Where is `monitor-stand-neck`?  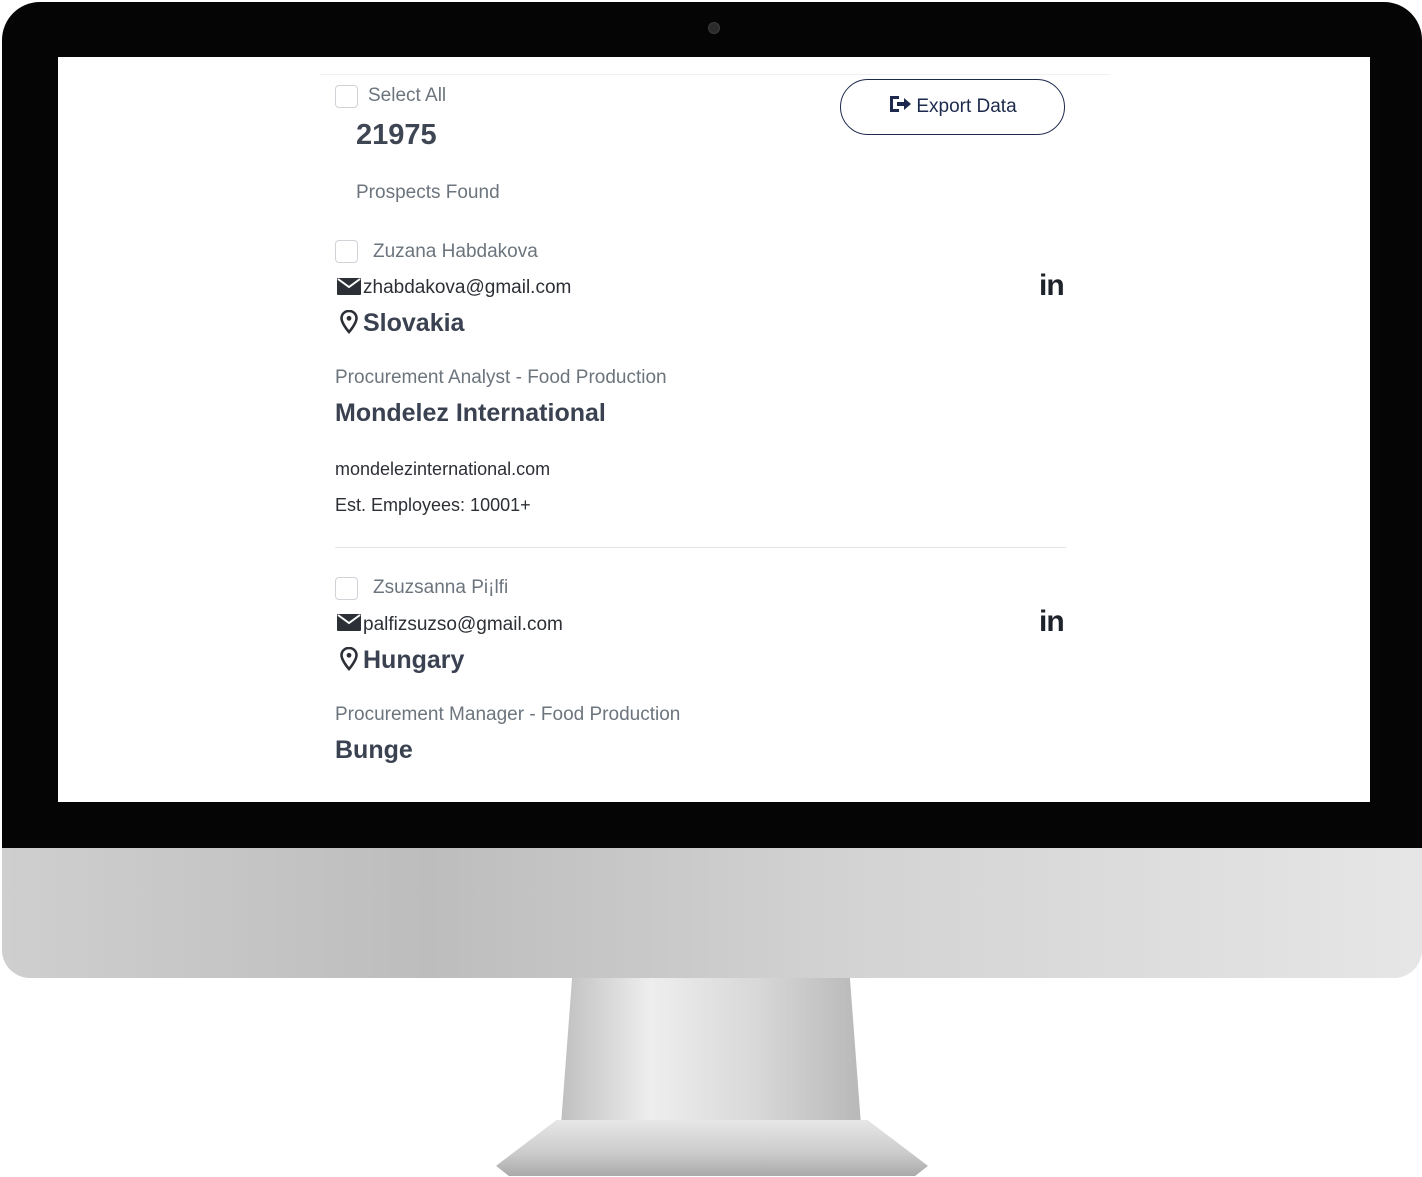
monitor-stand-neck is located at coordinates (711, 1058).